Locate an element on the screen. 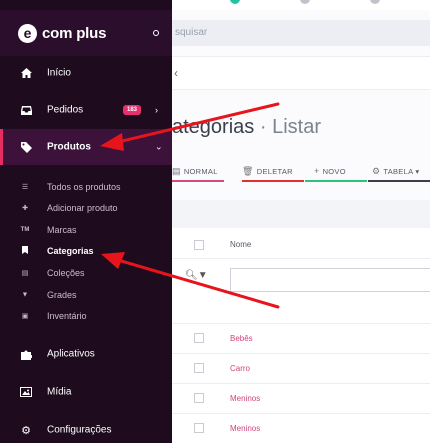 Image resolution: width=430 pixels, height=443 pixels. plus-icon: + is located at coordinates (317, 171).